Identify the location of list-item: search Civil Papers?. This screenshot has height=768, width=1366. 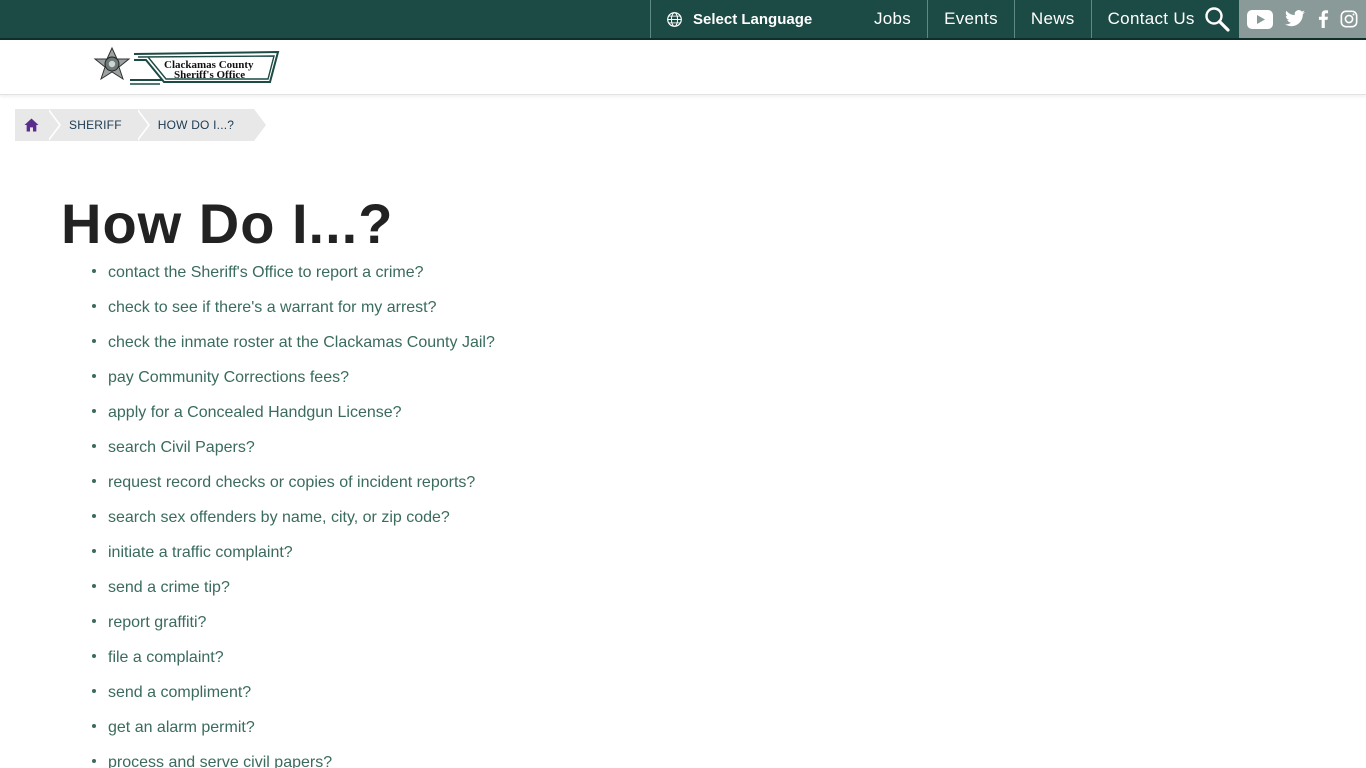
(292, 447).